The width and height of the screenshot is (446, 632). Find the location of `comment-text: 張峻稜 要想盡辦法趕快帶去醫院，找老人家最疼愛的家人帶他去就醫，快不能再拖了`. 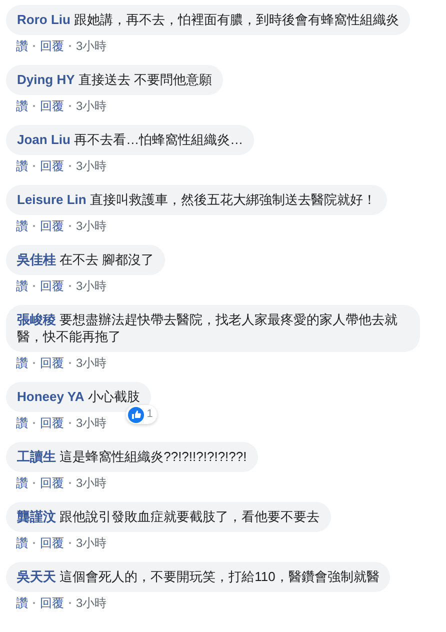

comment-text: 張峻稜 要想盡辦法趕快帶去醫院，找老人家最疼愛的家人帶他去就醫，快不能再拖了 is located at coordinates (207, 328).